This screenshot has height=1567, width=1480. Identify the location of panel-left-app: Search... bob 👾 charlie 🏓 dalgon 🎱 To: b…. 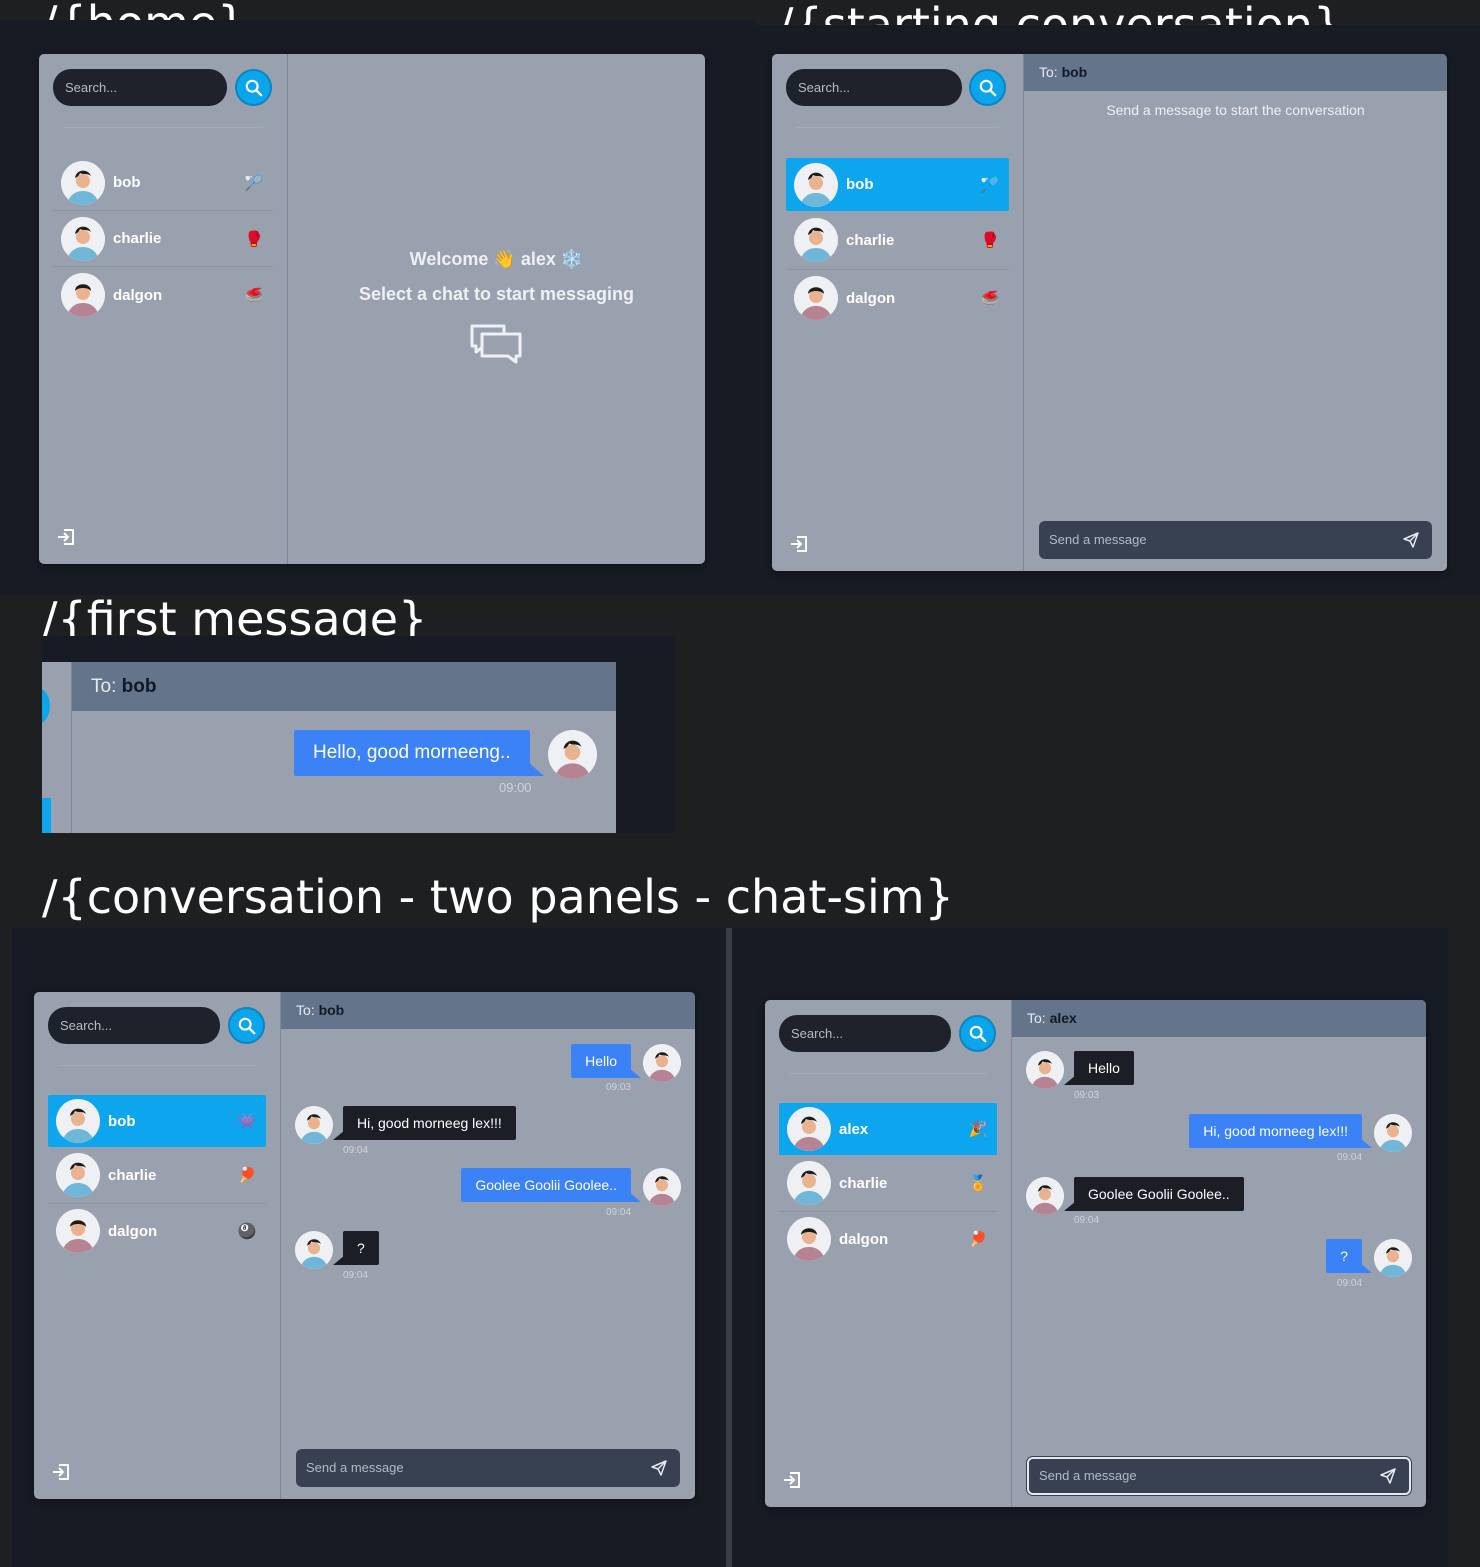
(364, 1245).